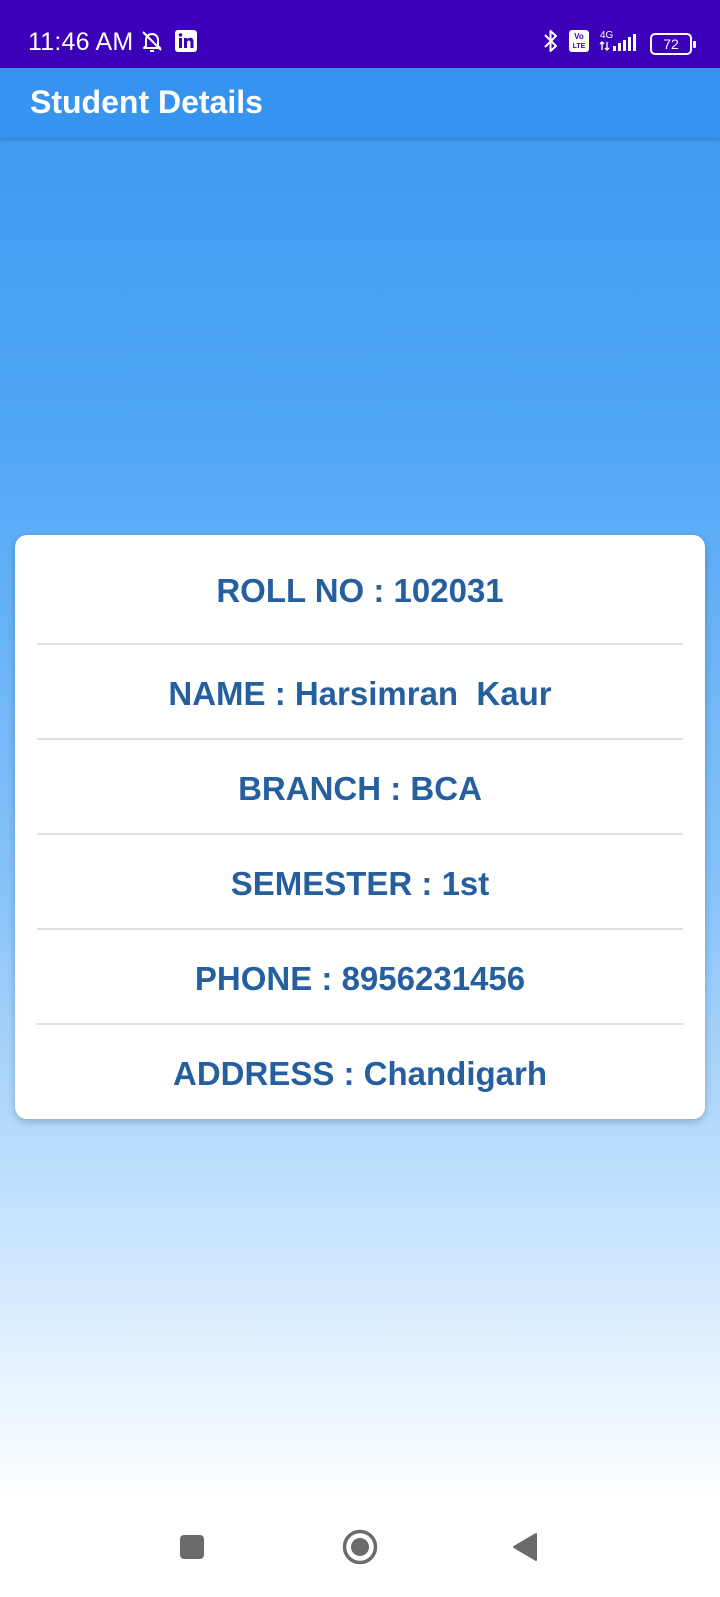 The height and width of the screenshot is (1597, 720). Describe the element at coordinates (169, 43) in the screenshot. I see `status-left-icons` at that location.